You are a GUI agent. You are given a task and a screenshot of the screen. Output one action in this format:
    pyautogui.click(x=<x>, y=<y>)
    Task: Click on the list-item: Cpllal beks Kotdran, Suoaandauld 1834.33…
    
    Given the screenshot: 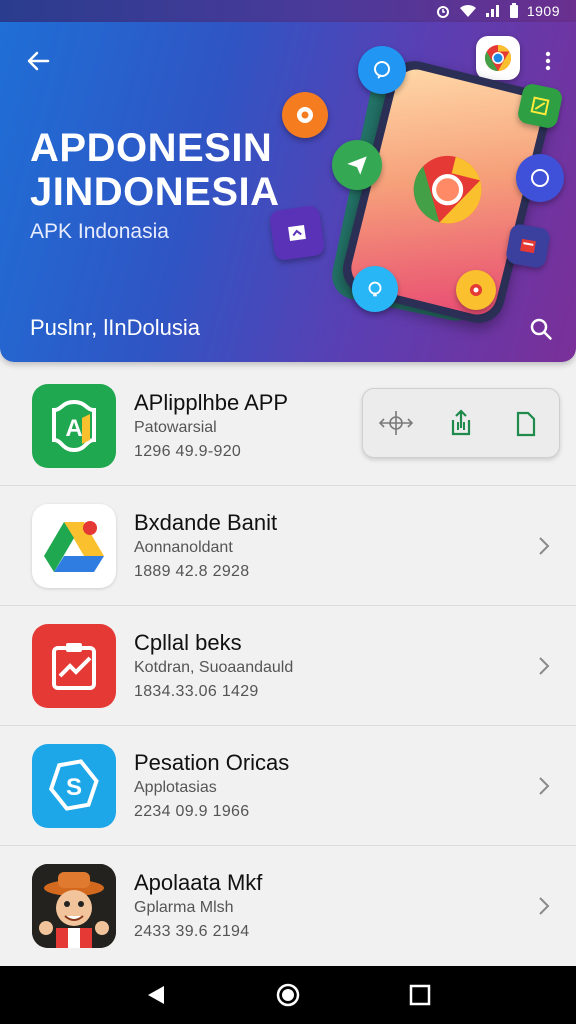 What is the action you would take?
    pyautogui.click(x=288, y=666)
    